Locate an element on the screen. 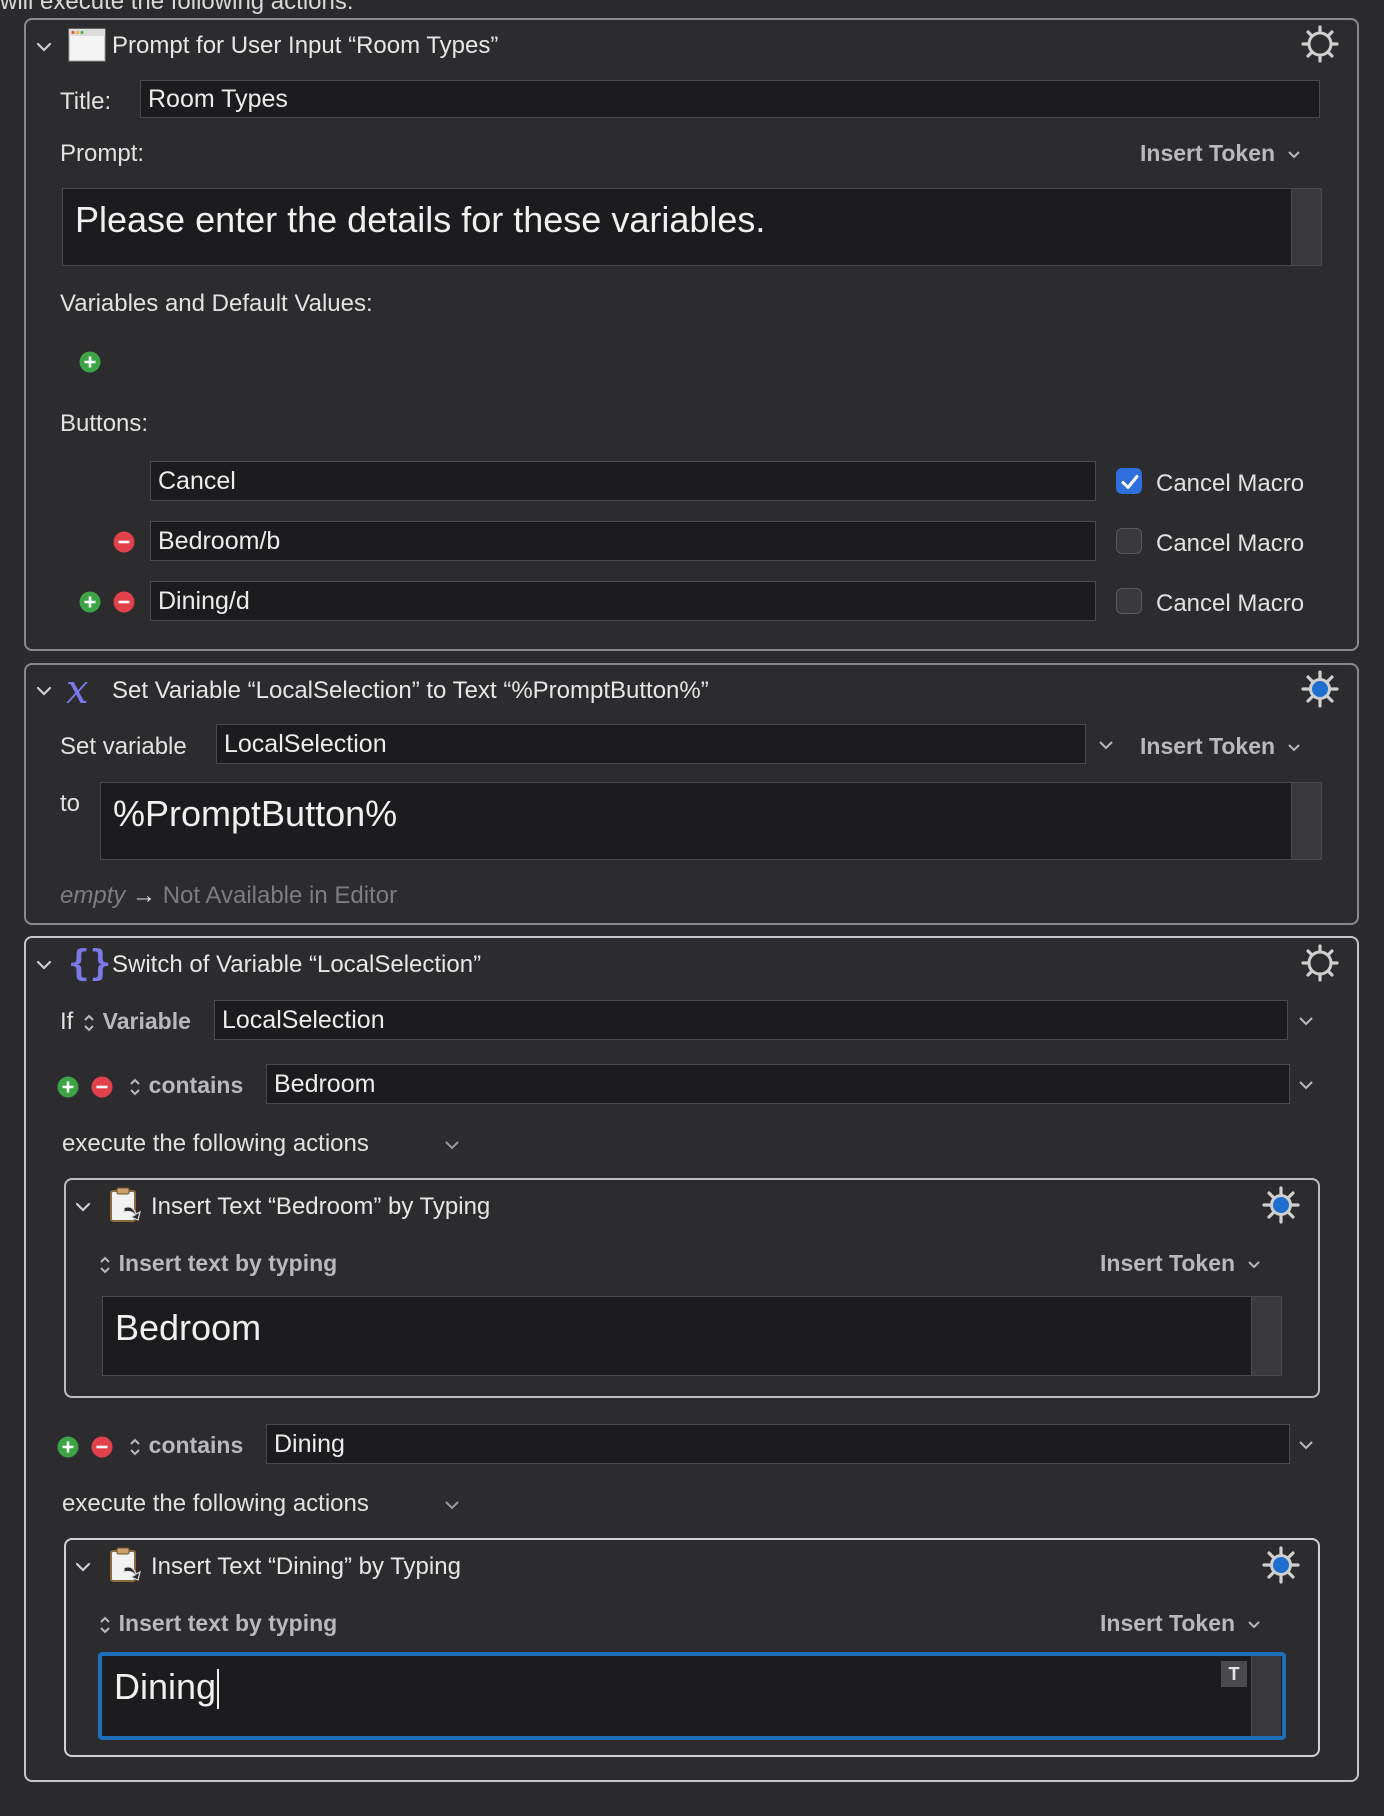 The image size is (1384, 1816). action-title: Switch of Variable “LocalSelection” is located at coordinates (297, 964).